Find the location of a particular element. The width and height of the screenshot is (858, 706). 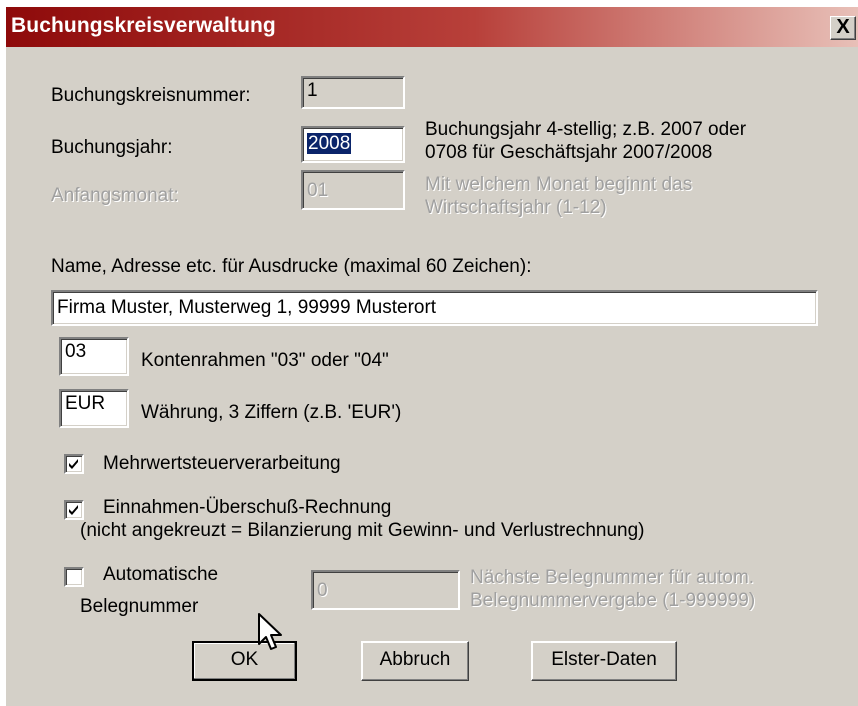

mwst-checkbox is located at coordinates (74, 464).